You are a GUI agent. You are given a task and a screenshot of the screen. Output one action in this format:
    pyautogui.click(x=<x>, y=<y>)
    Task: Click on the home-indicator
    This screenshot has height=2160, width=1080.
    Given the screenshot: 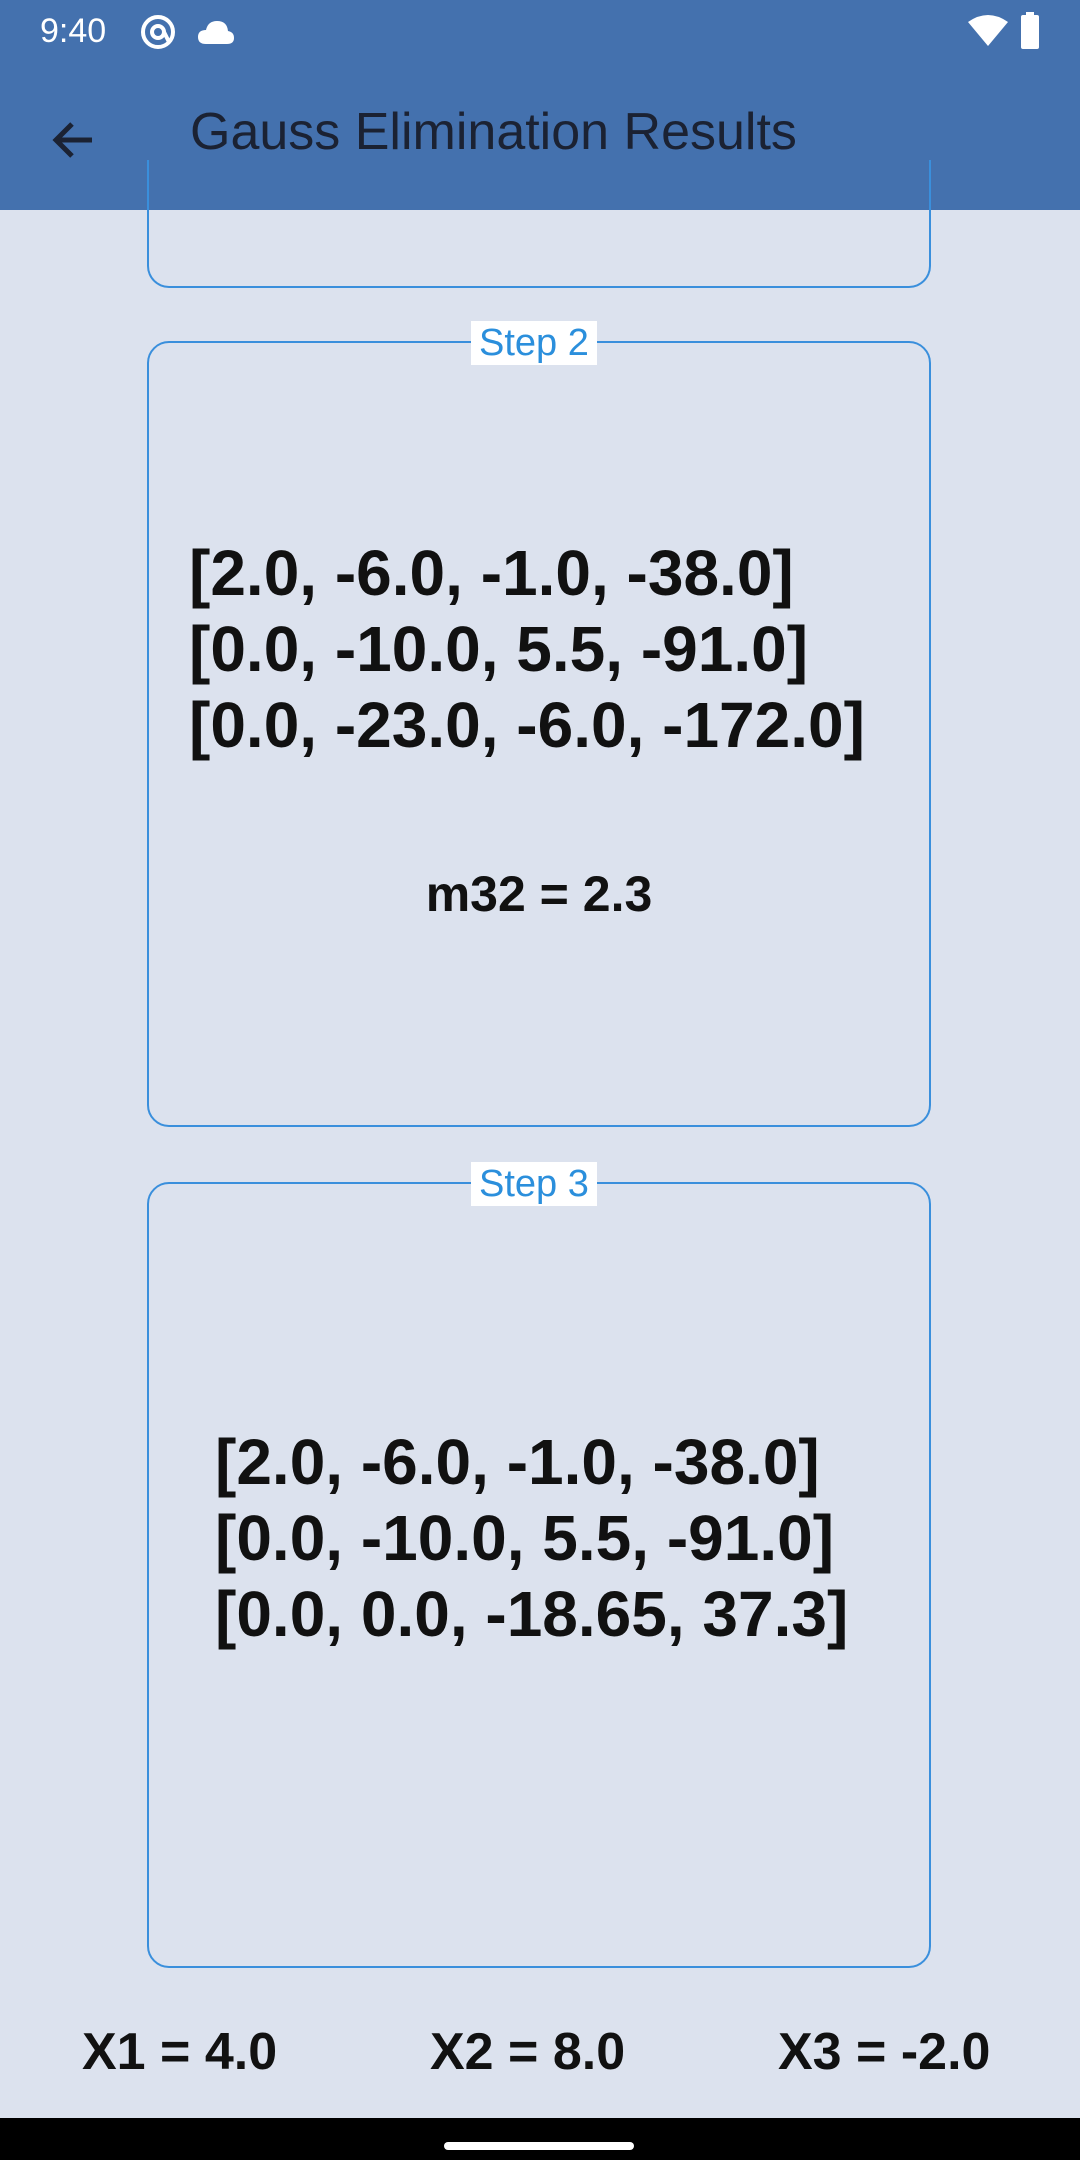 What is the action you would take?
    pyautogui.click(x=539, y=2146)
    